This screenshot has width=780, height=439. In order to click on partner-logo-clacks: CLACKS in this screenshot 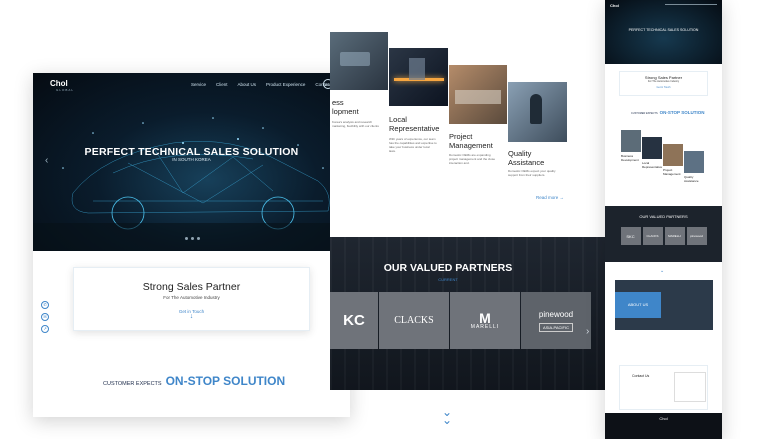, I will do `click(414, 320)`.